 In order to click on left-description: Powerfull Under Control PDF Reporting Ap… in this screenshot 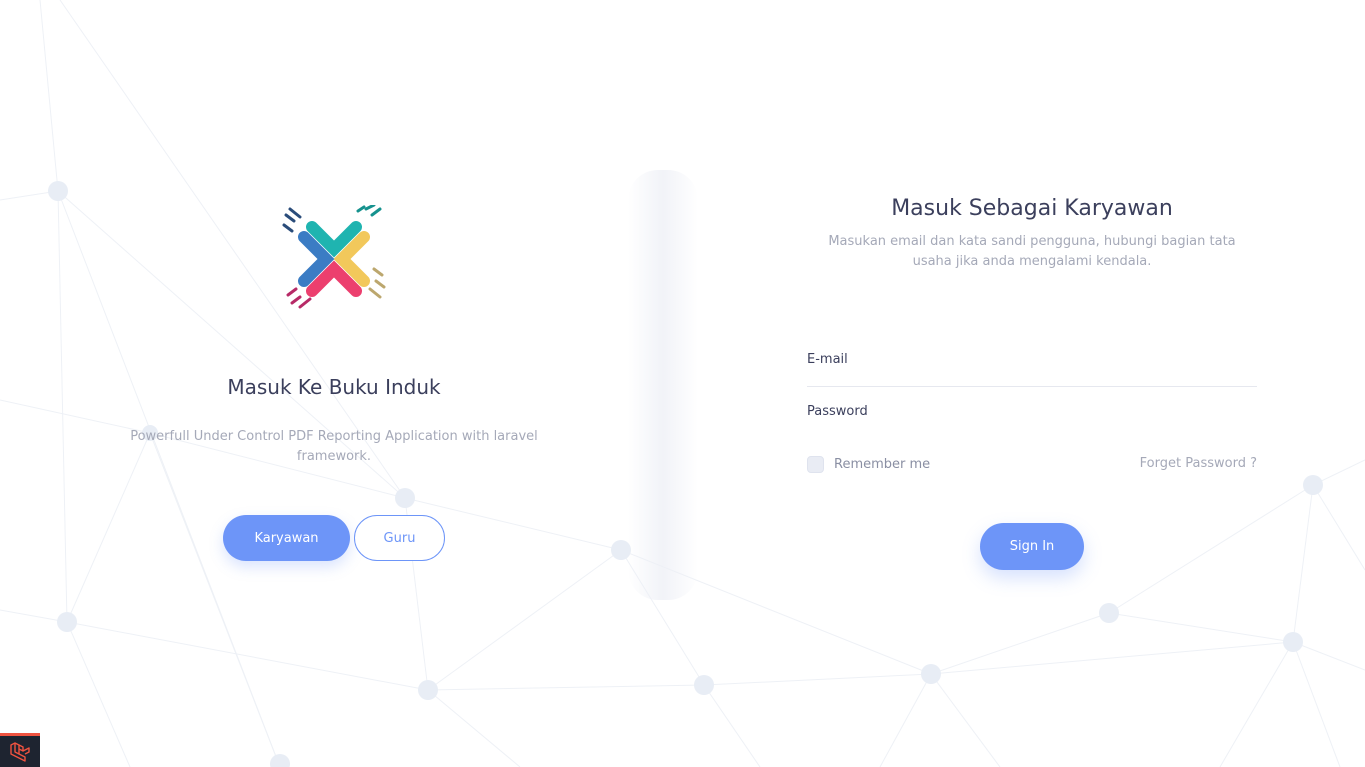, I will do `click(334, 446)`.